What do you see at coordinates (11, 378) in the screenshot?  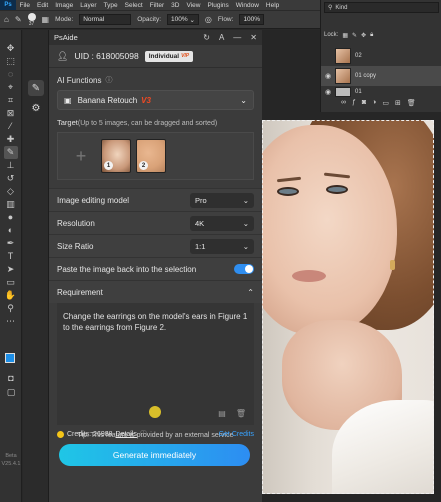 I see `quick-mask-icon: ◘` at bounding box center [11, 378].